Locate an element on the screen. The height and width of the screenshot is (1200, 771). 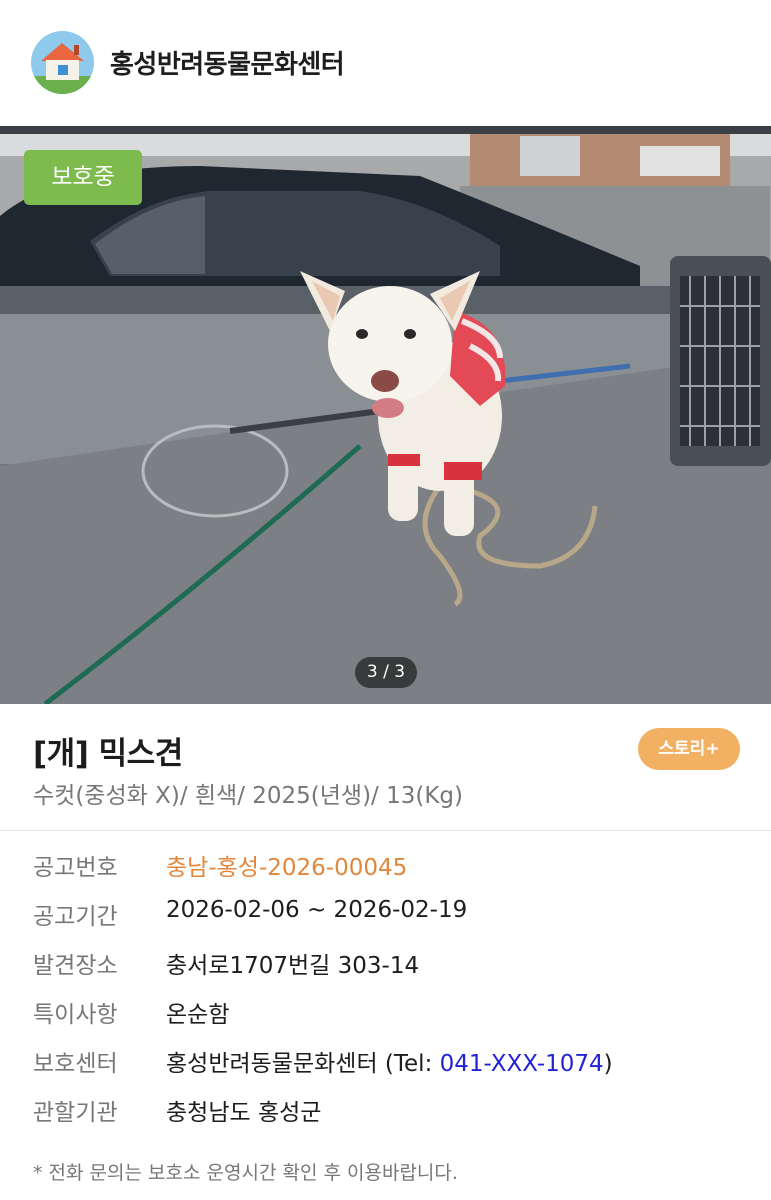
notice-number-label: 공고번호 is located at coordinates (75, 868).